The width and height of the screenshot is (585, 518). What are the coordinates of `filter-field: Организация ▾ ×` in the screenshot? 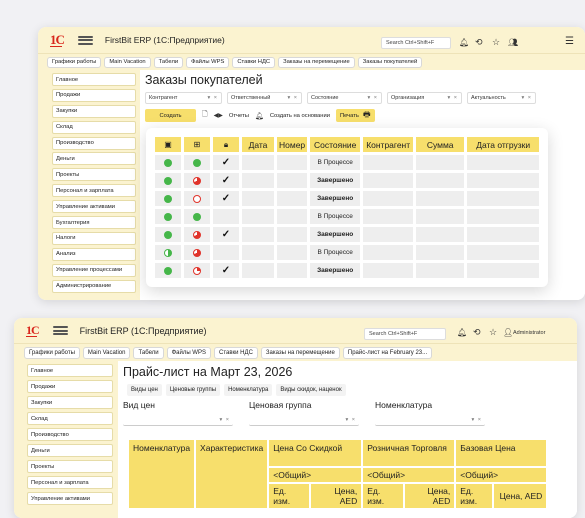 It's located at (424, 98).